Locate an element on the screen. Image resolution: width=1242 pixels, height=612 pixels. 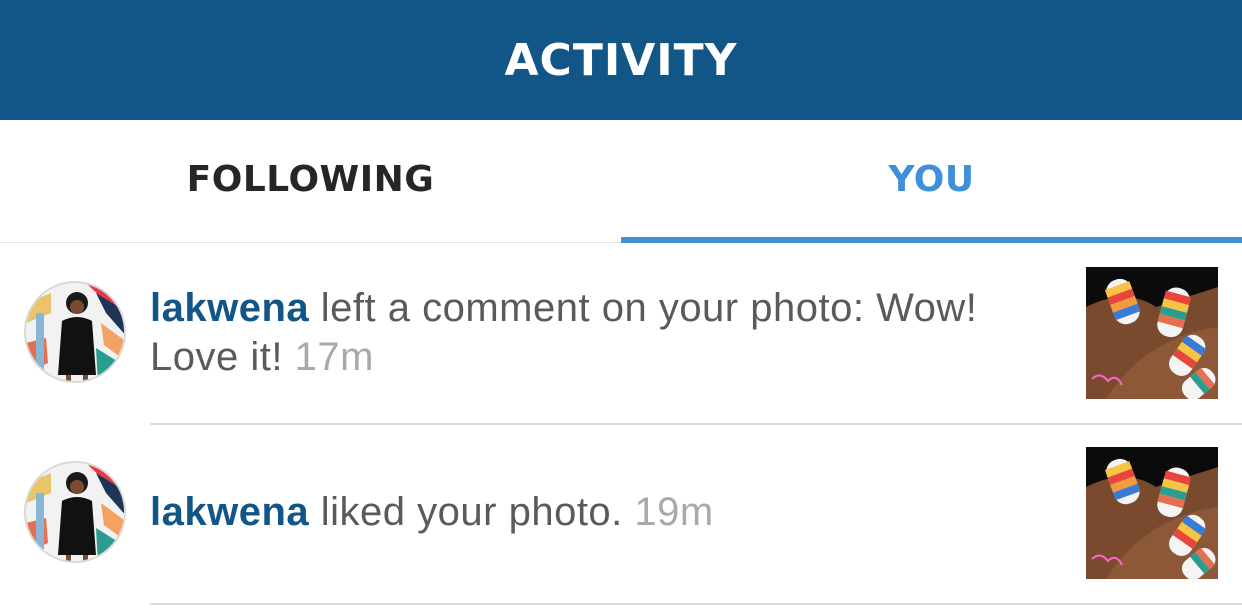
page-title: ACTIVITY is located at coordinates (621, 60).